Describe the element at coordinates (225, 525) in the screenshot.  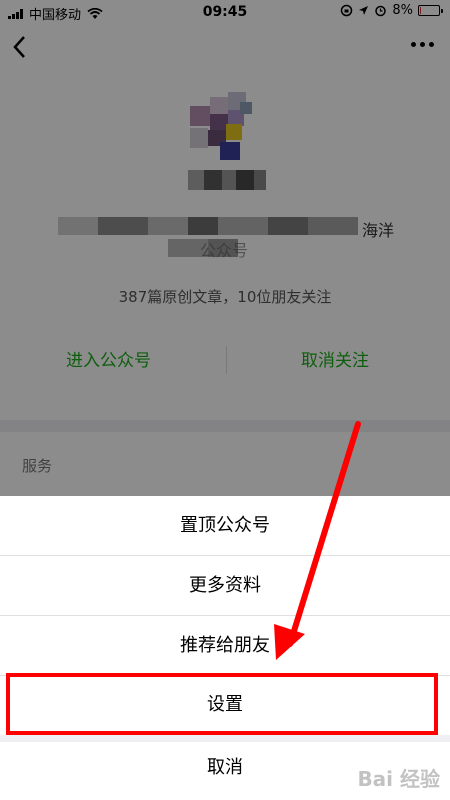
I see `pin-account-option: 置顶公众号` at that location.